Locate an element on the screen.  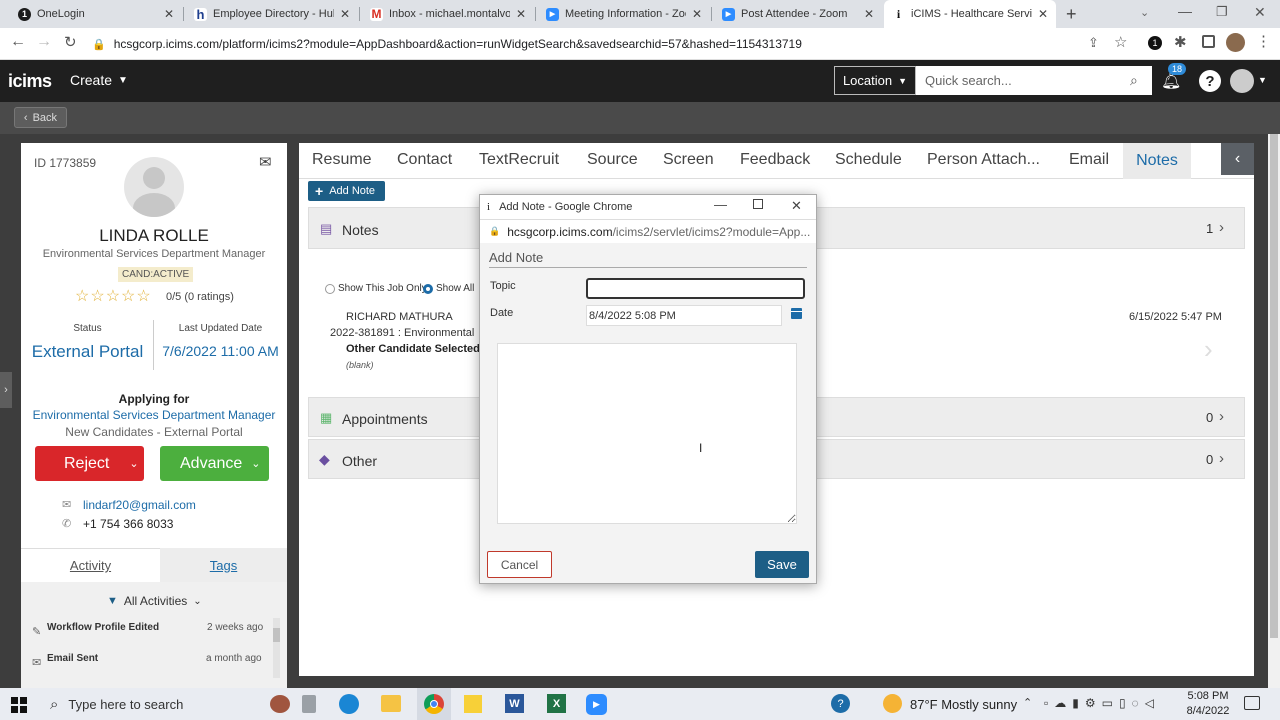
activity-item-time: a month ago is located at coordinates (234, 658).